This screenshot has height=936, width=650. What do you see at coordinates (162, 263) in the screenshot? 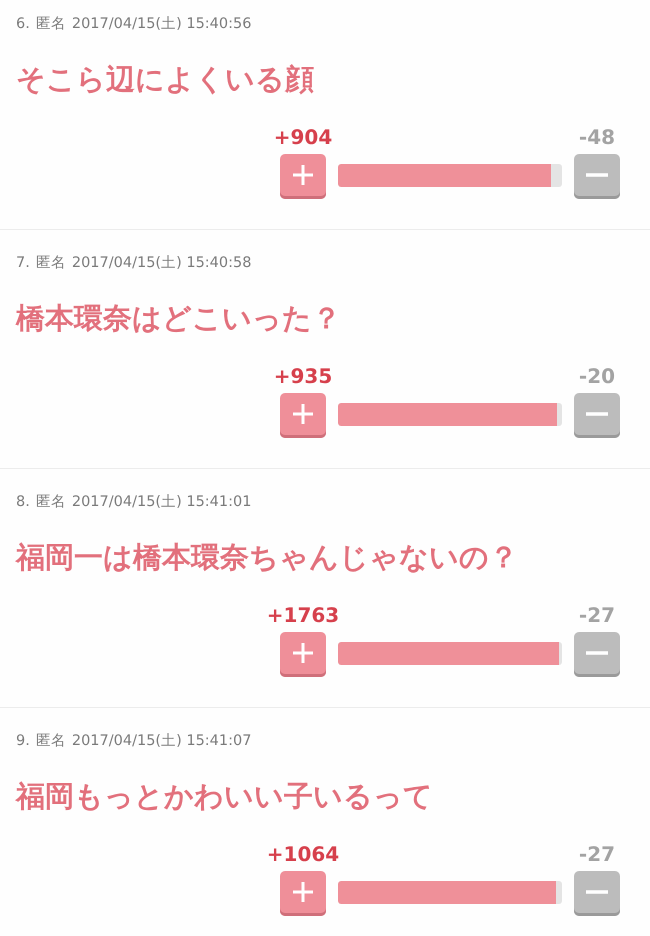
I see `post-date: 2017/04/15(土) 15:40:58` at bounding box center [162, 263].